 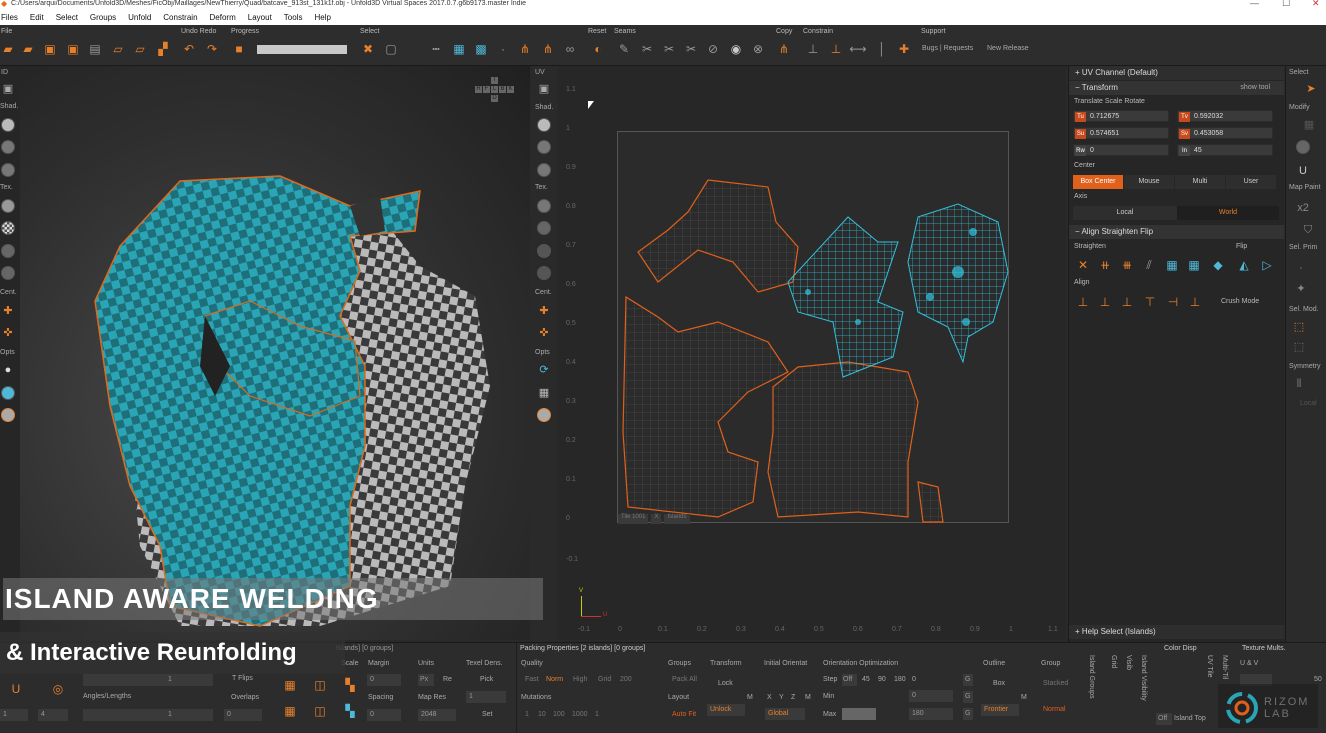 I want to click on rw-field: Rw 0, so click(x=1121, y=150).